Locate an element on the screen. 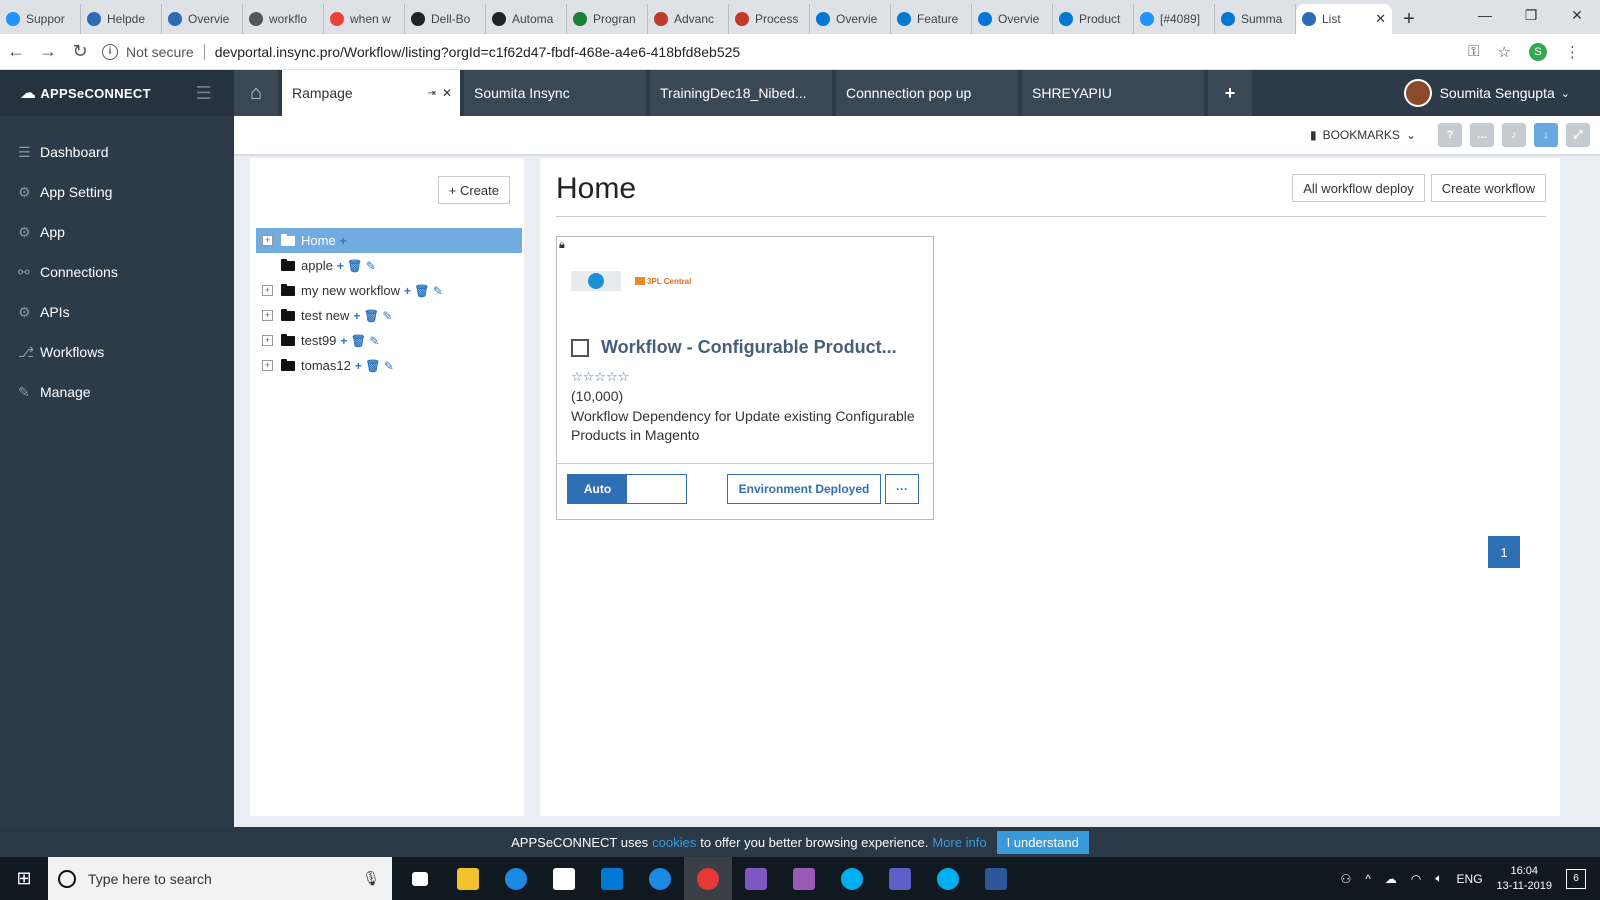  browser-tab: Dell-Bo is located at coordinates (445, 19).